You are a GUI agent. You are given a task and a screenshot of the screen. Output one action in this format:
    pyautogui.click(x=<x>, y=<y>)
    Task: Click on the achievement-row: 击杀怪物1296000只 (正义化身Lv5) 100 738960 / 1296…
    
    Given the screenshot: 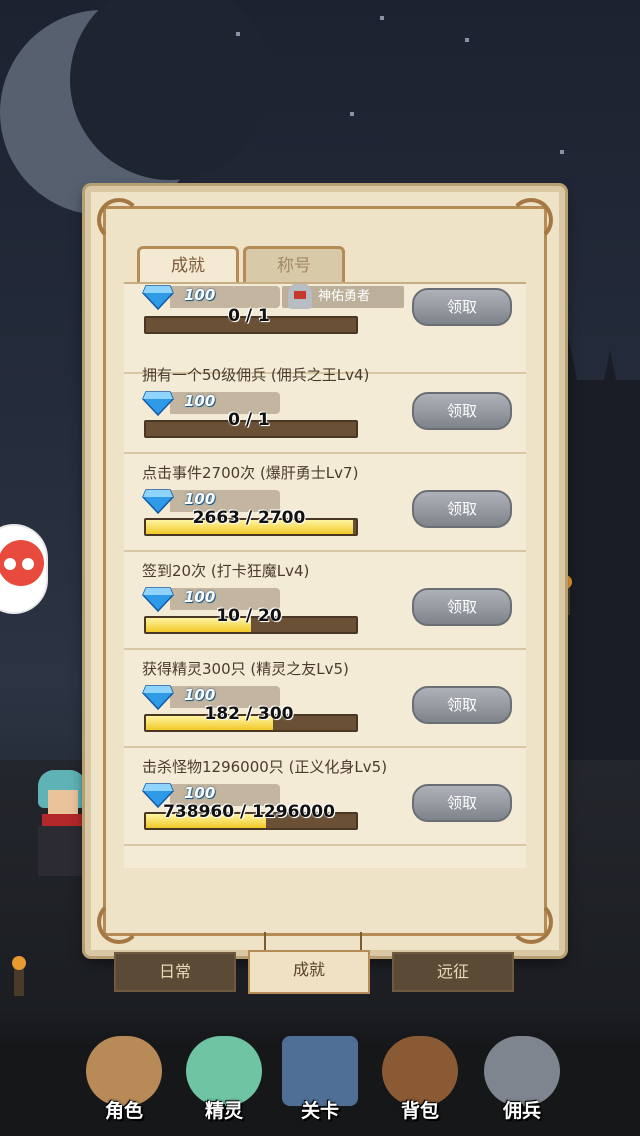 What is the action you would take?
    pyautogui.click(x=325, y=796)
    